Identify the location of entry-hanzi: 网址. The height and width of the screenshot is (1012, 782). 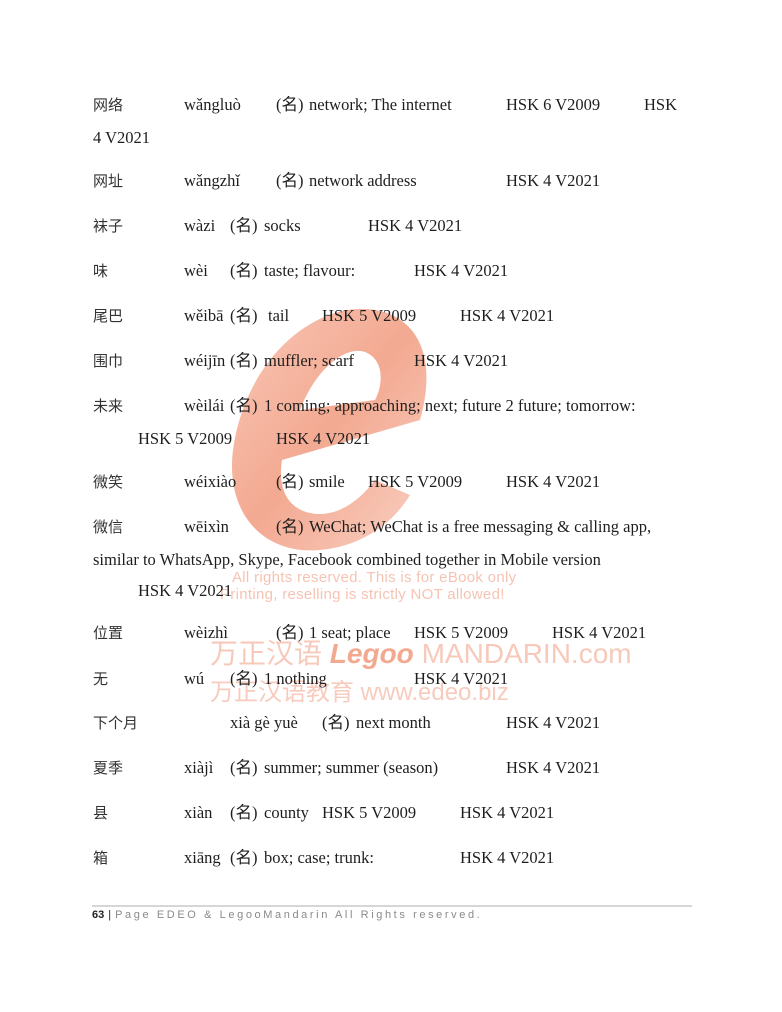
(108, 181).